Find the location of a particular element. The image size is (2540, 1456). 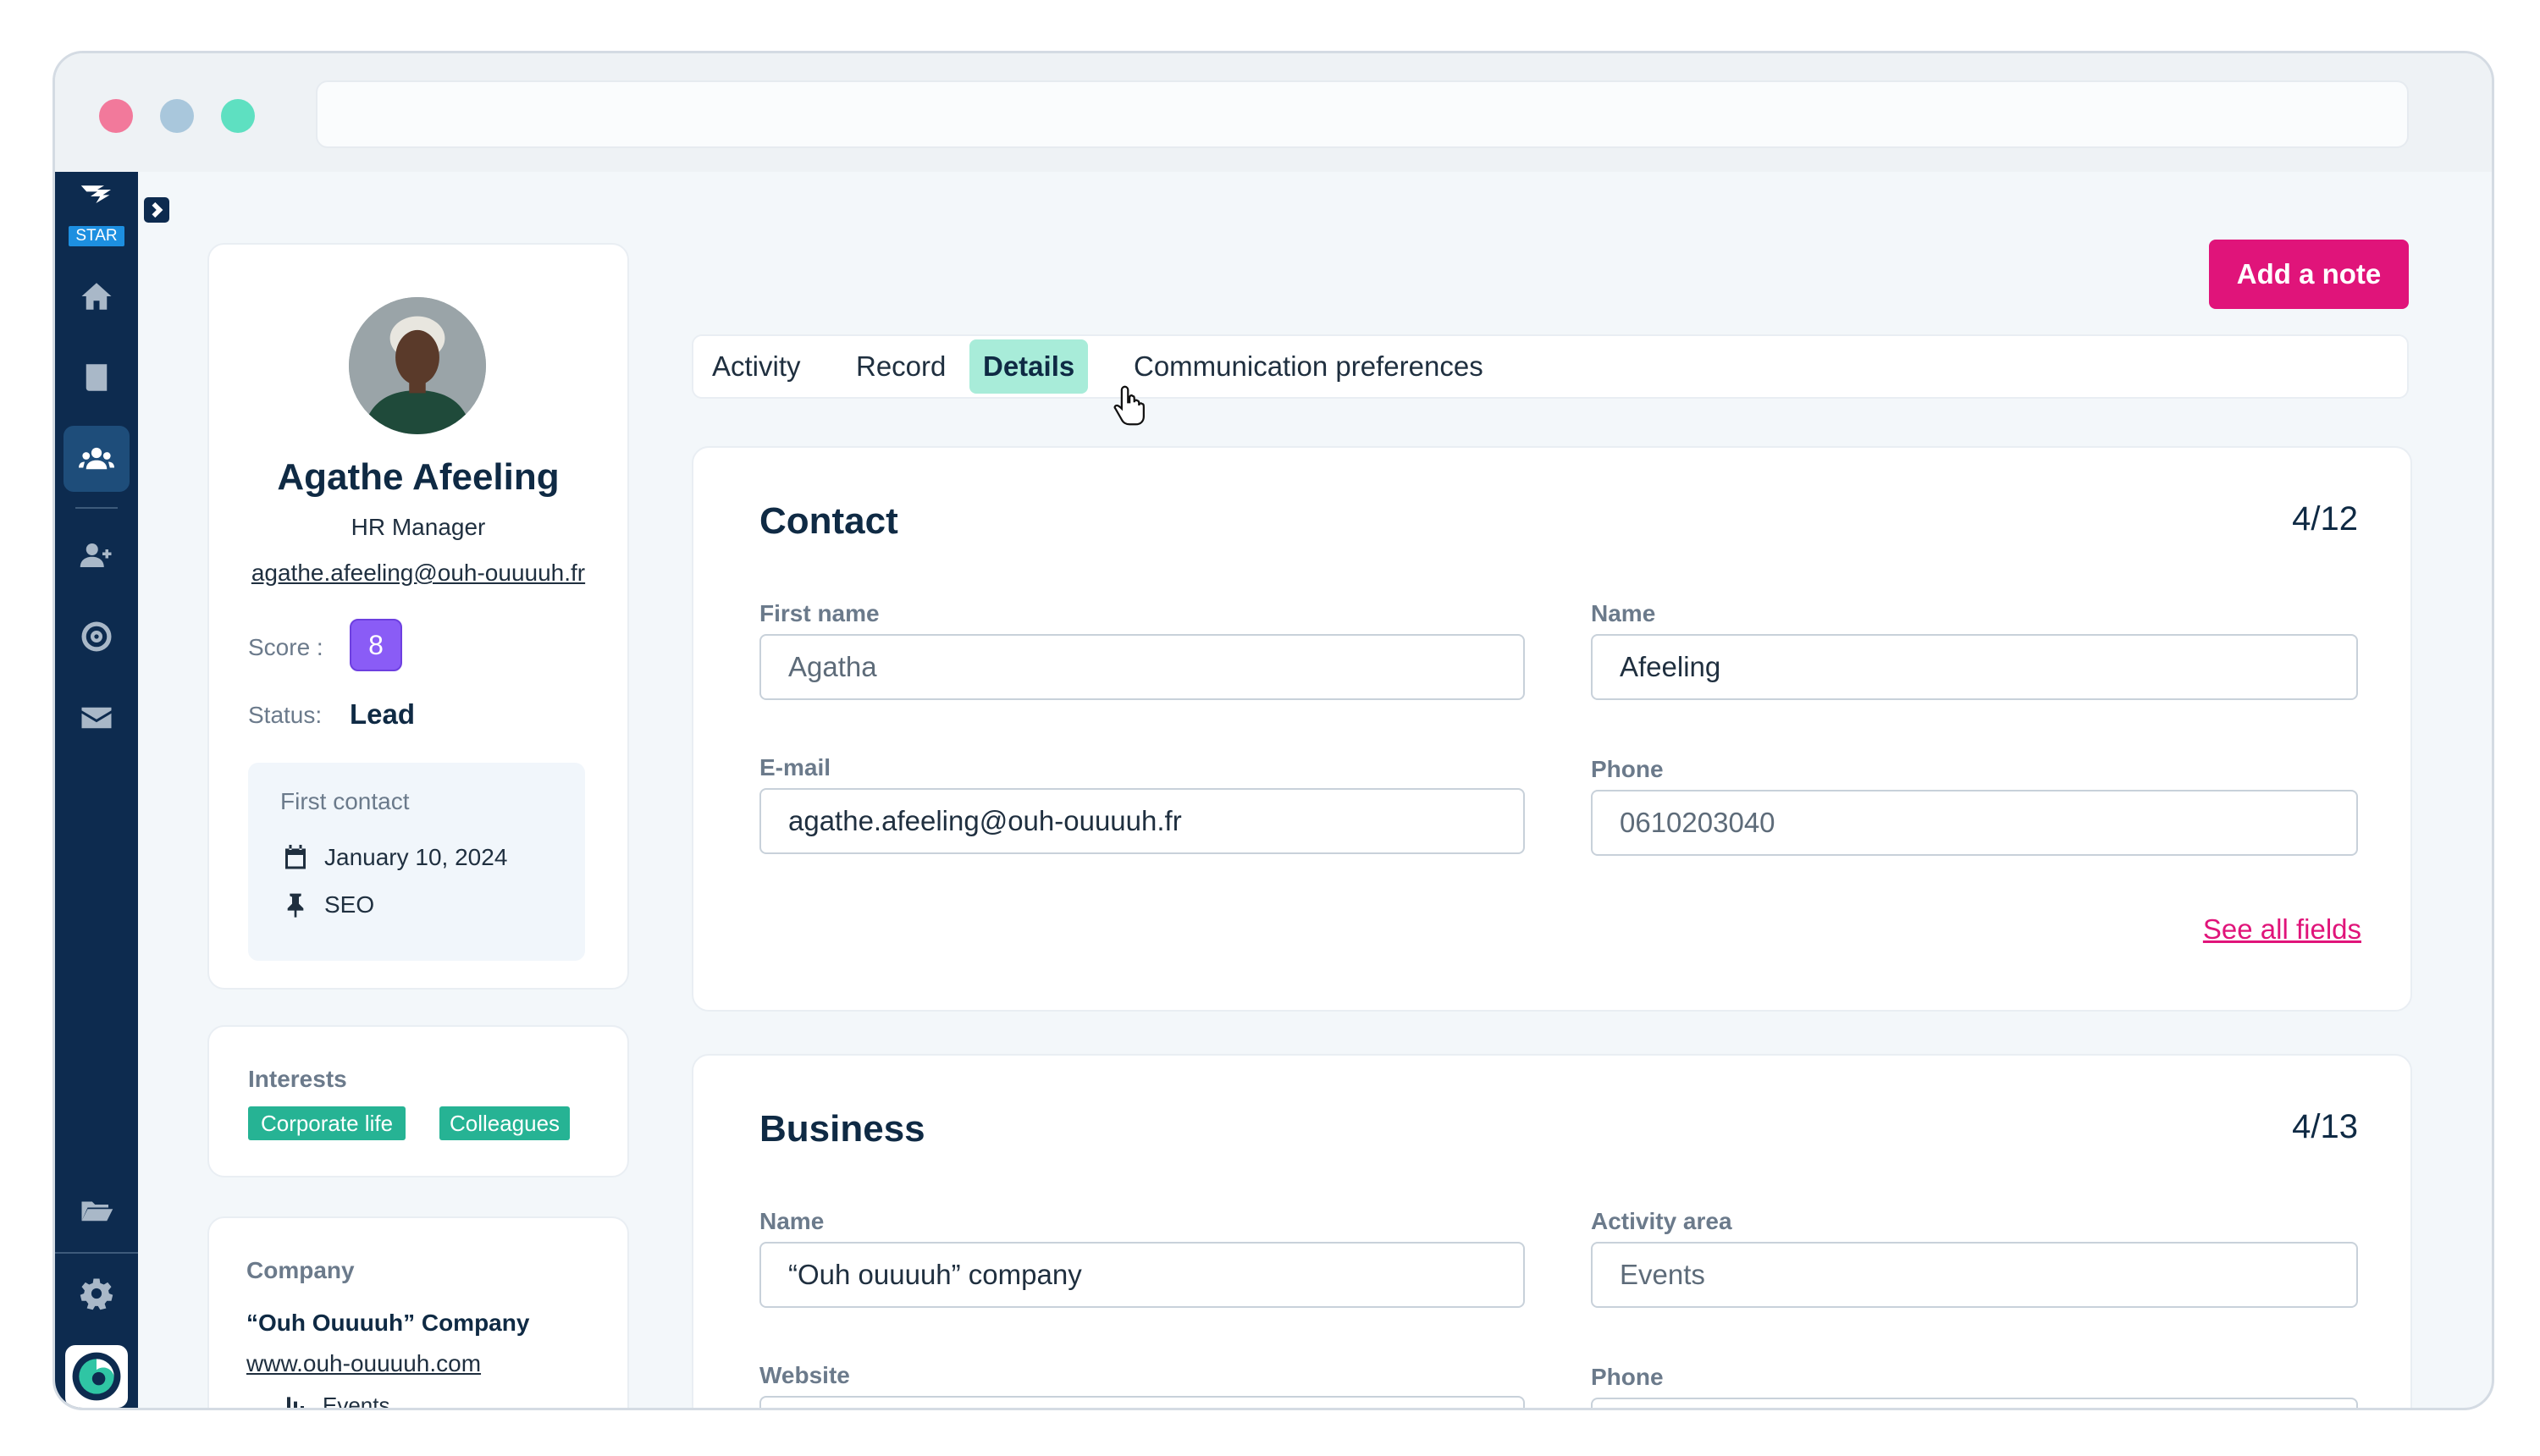

user-plus-icon is located at coordinates (96, 555).